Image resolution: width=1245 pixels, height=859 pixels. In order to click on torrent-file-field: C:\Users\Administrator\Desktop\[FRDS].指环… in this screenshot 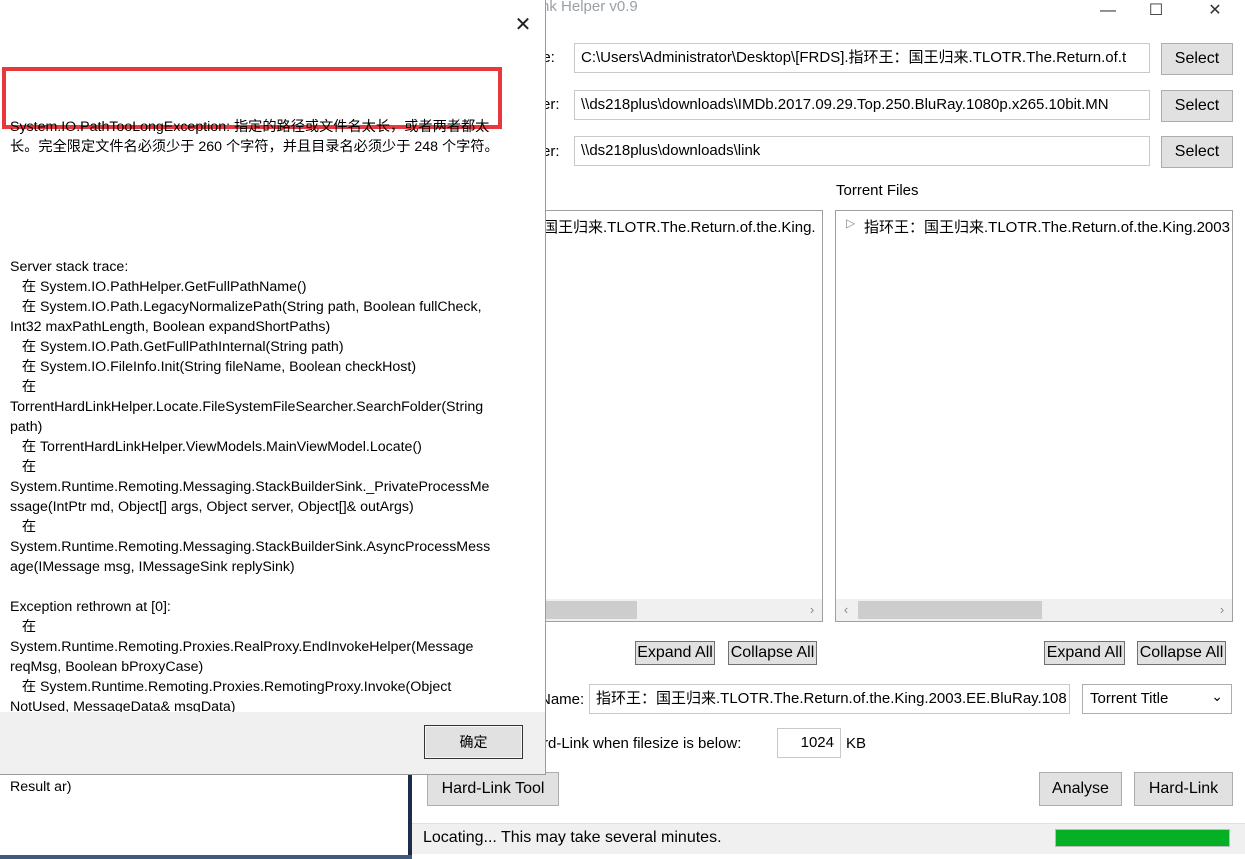, I will do `click(862, 58)`.